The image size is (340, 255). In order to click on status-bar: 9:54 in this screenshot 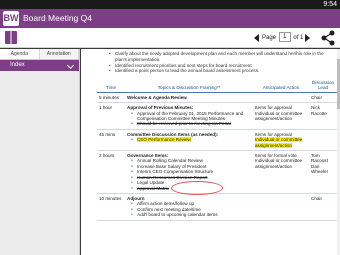, I will do `click(170, 7)`.